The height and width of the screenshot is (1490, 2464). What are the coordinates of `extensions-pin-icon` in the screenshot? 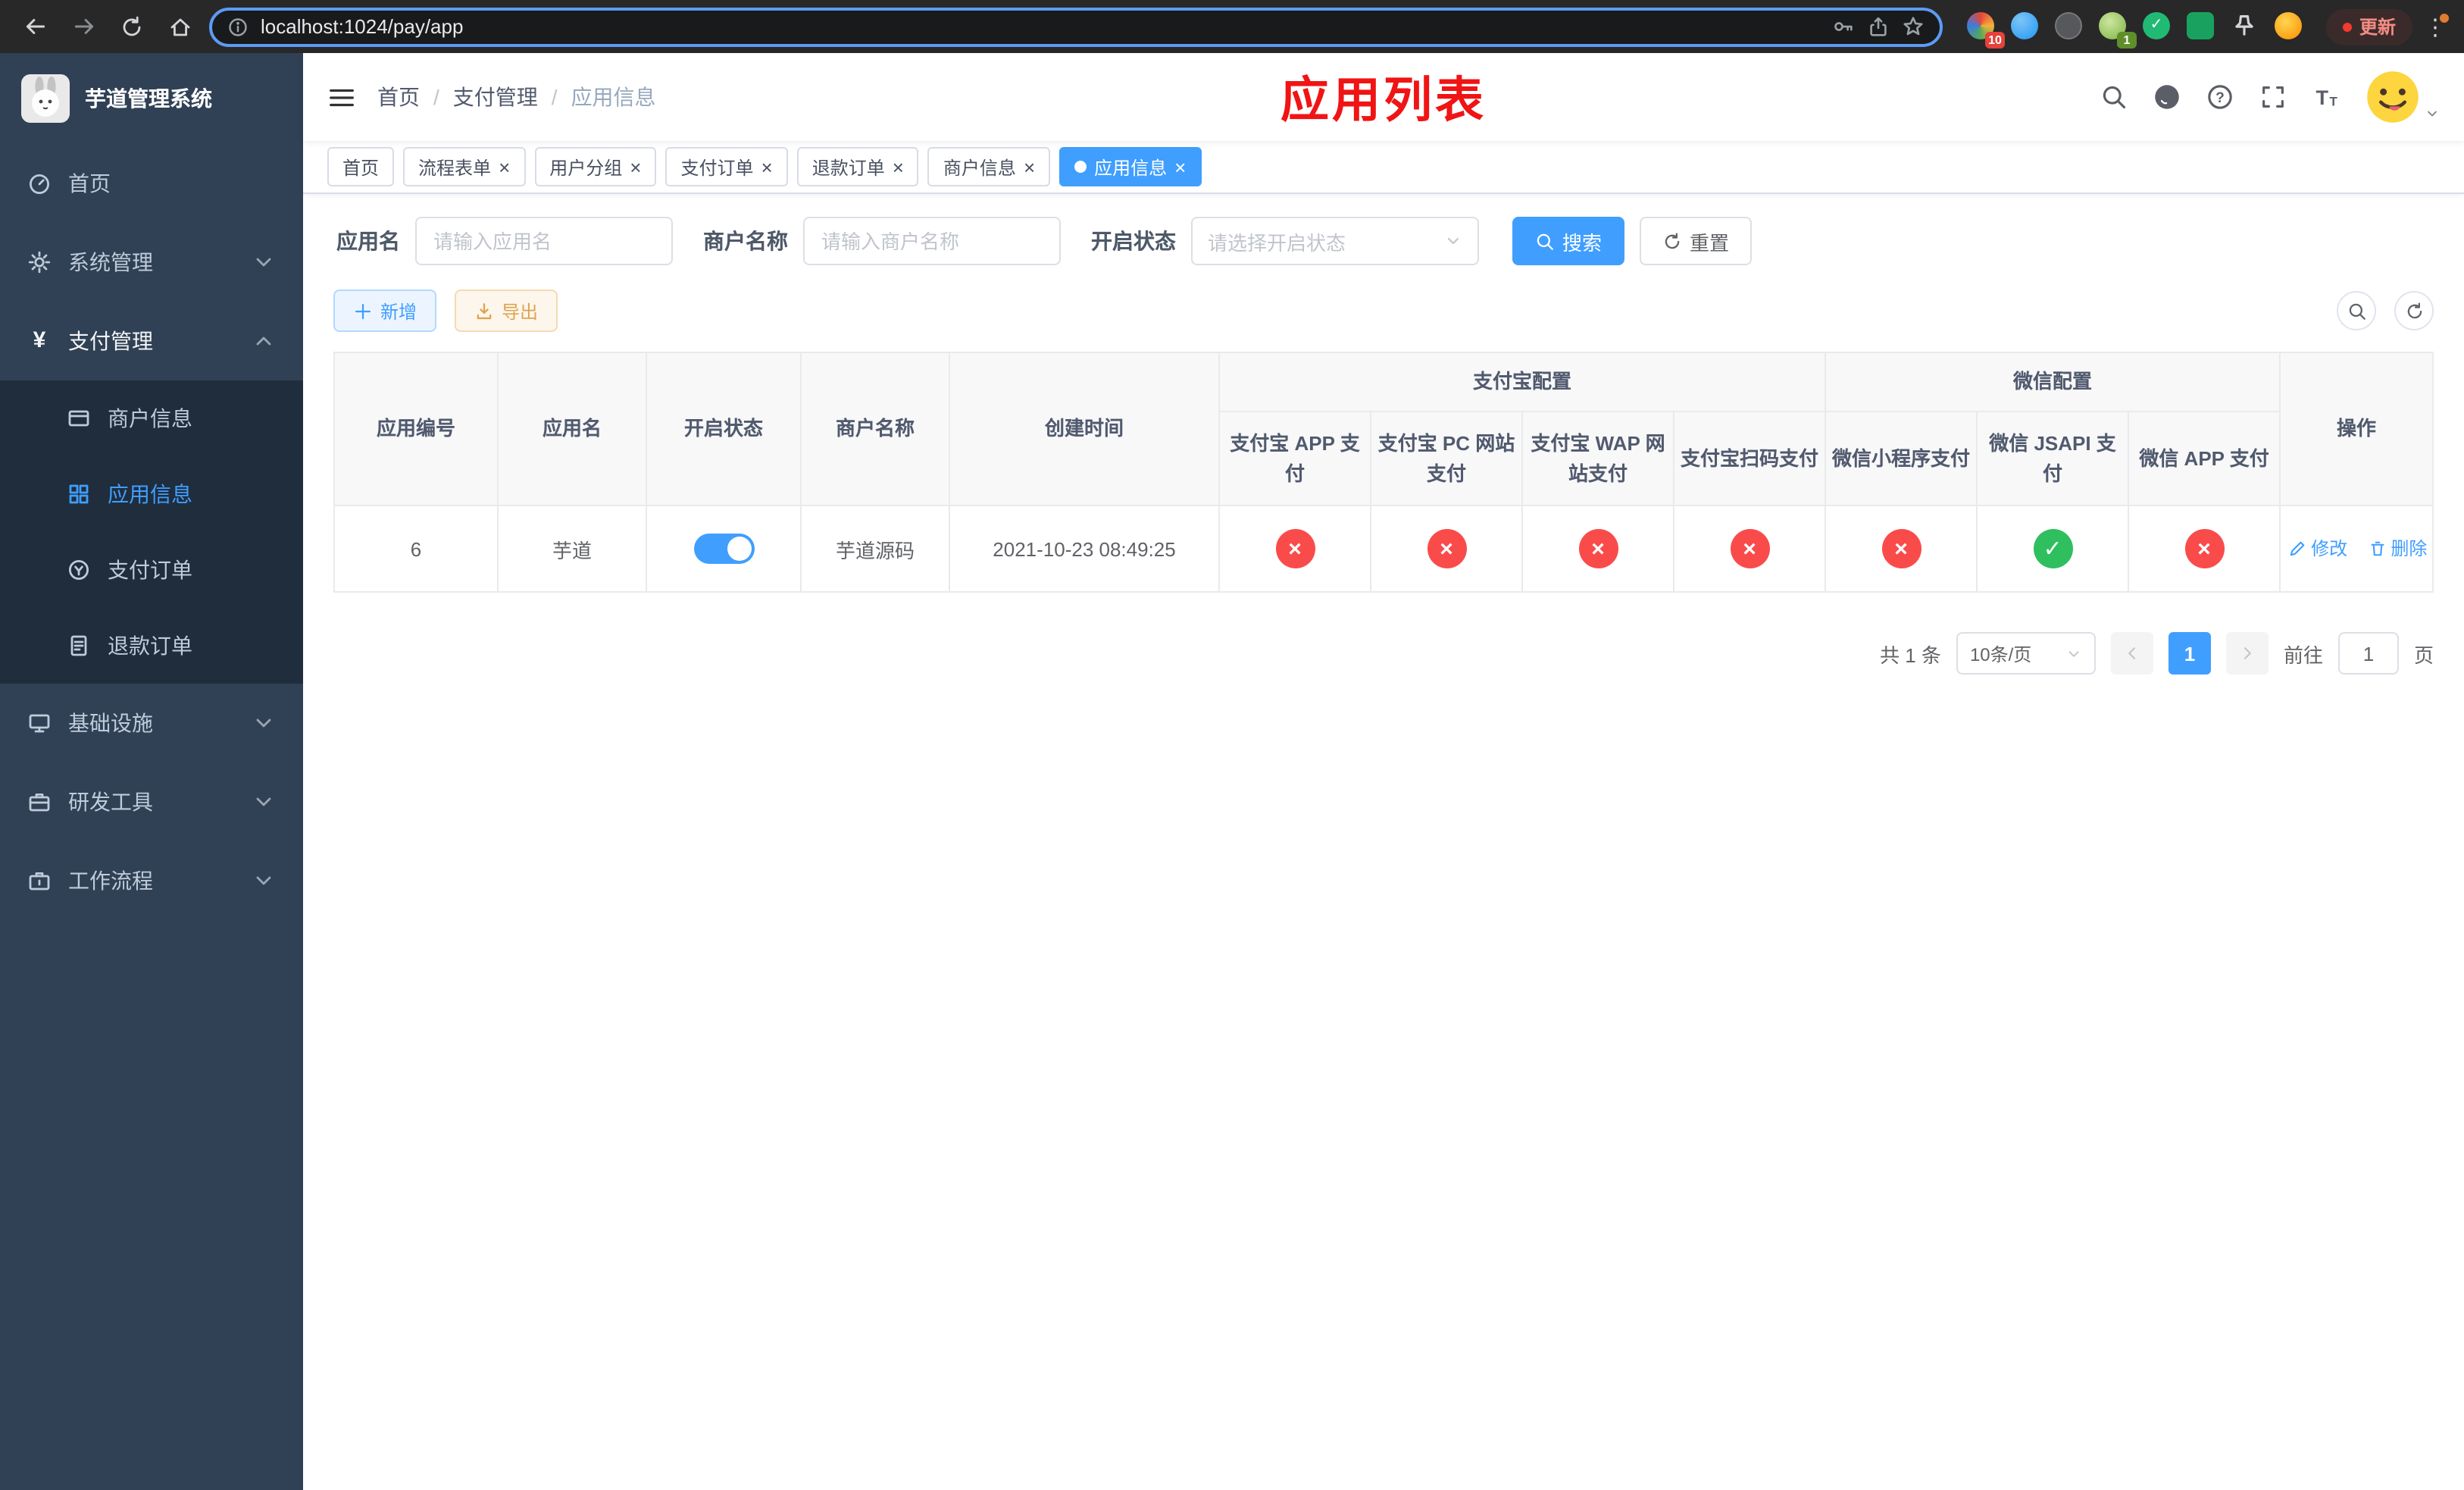 It's located at (2246, 27).